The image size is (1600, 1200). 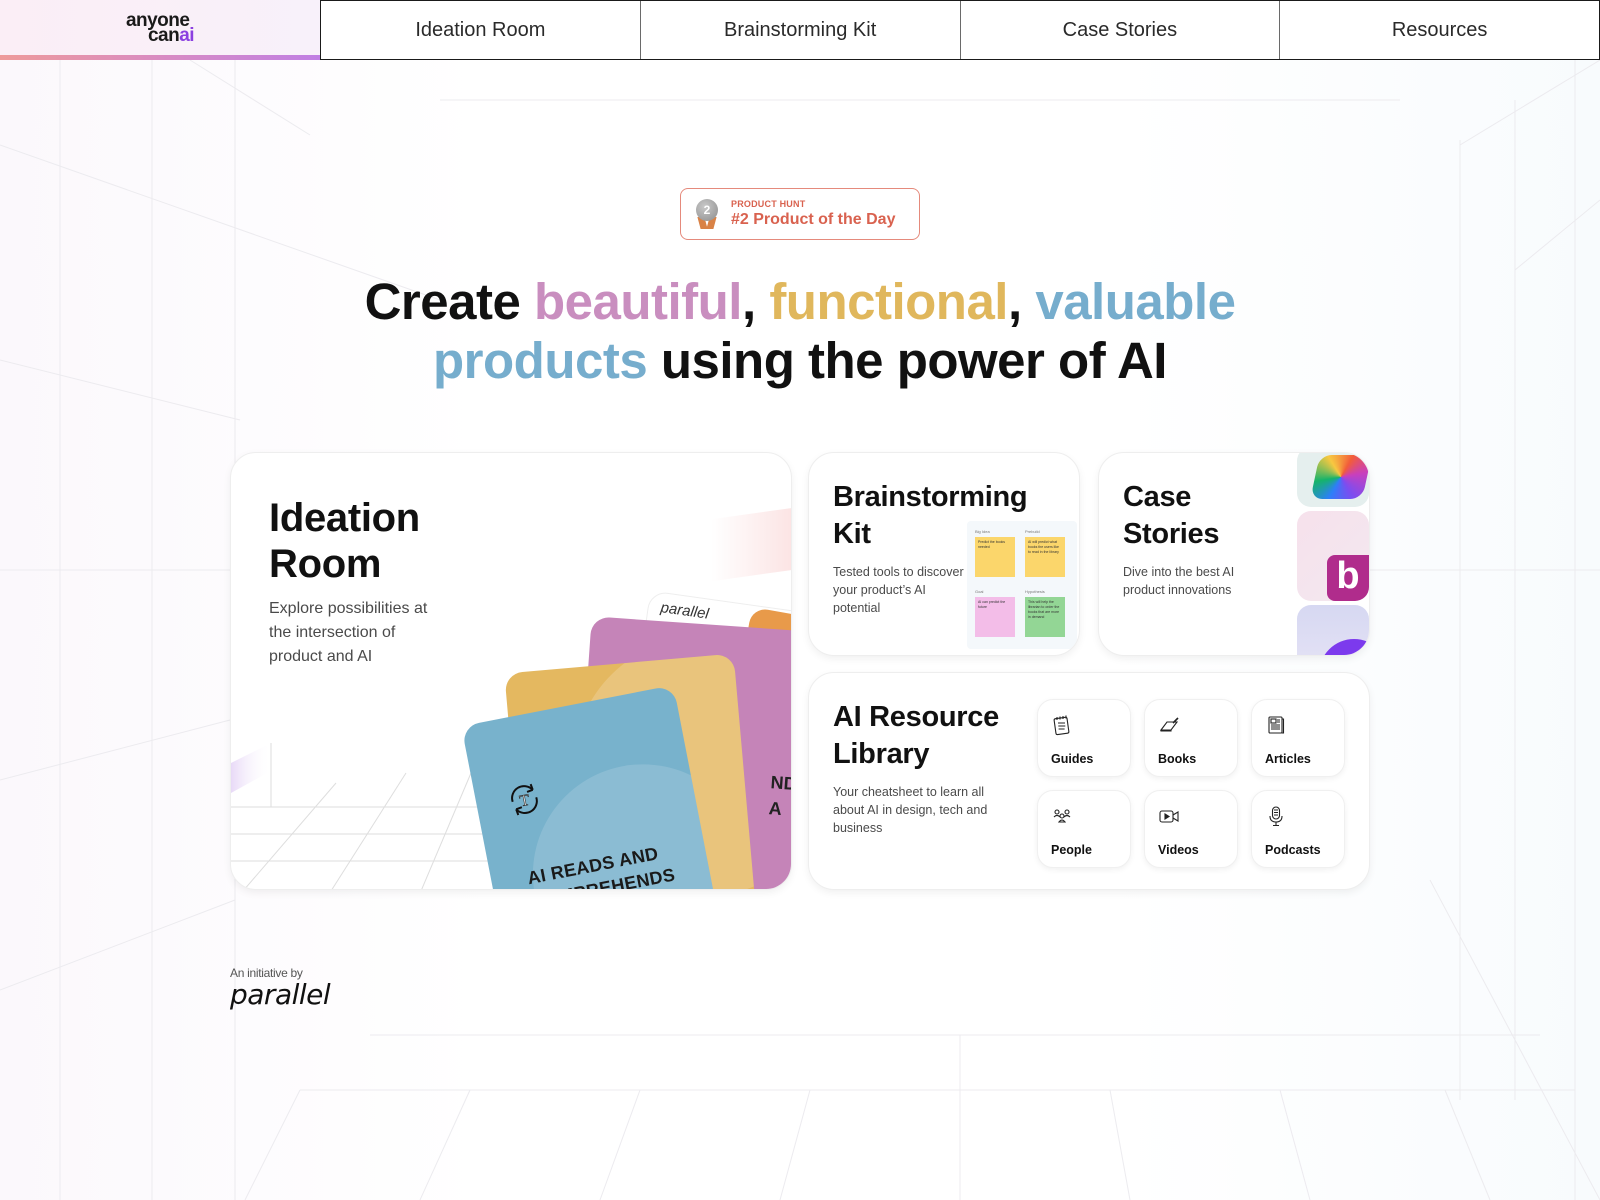 What do you see at coordinates (881, 754) in the screenshot?
I see `lib-title-line2: Library` at bounding box center [881, 754].